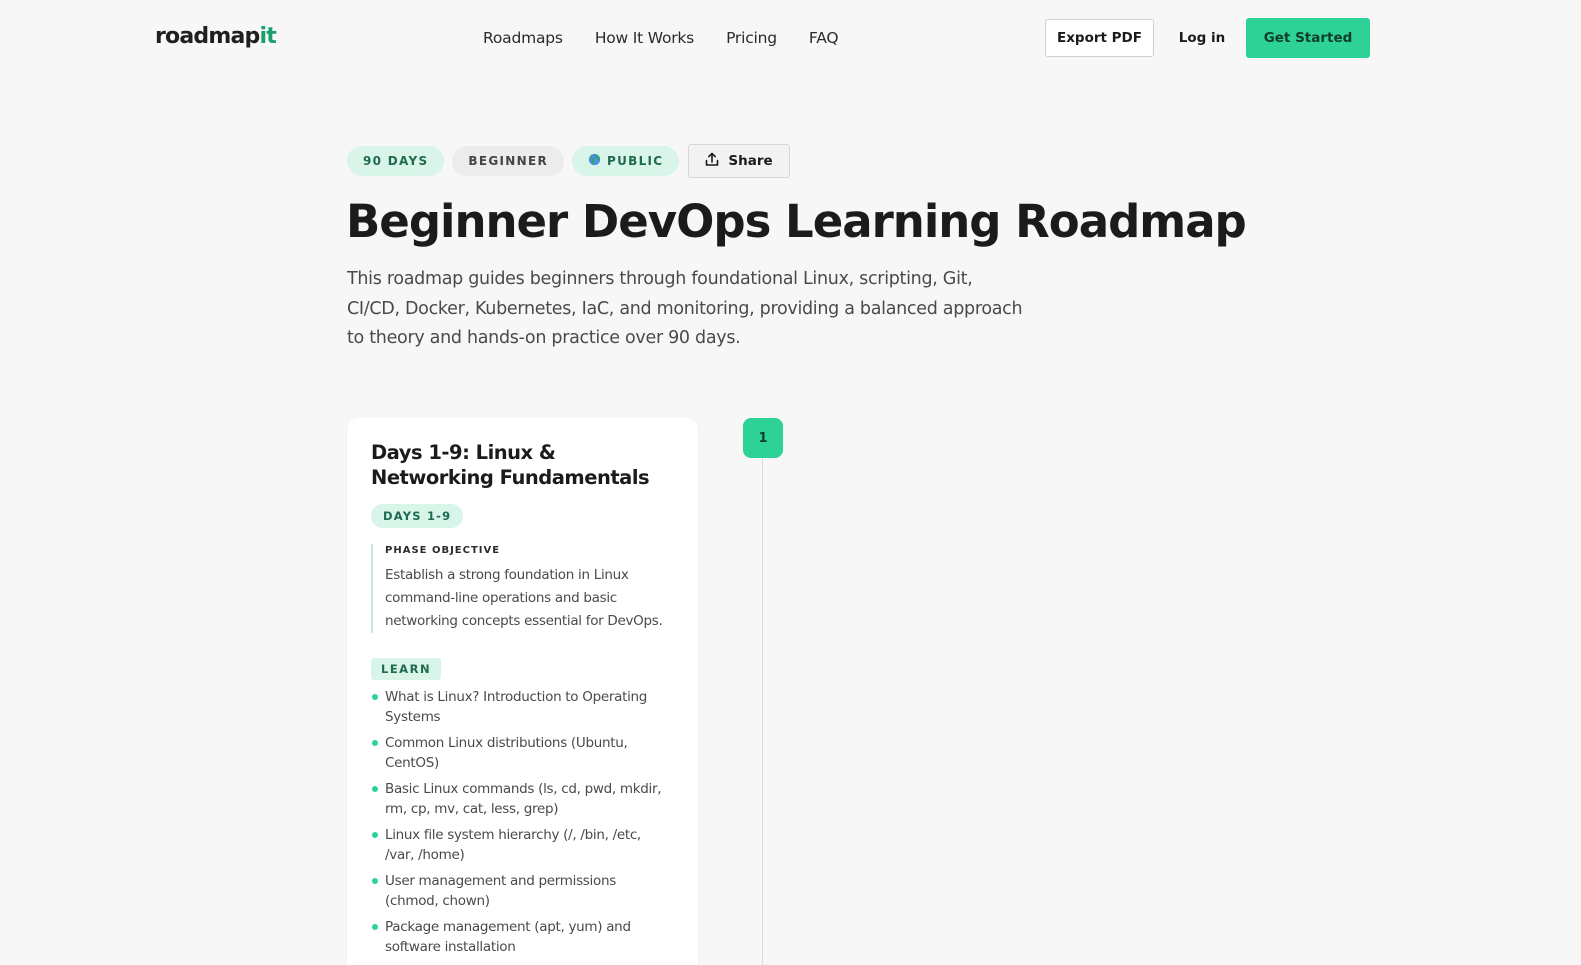 The width and height of the screenshot is (1581, 965). What do you see at coordinates (406, 669) in the screenshot?
I see `learn-badge: LEARN` at bounding box center [406, 669].